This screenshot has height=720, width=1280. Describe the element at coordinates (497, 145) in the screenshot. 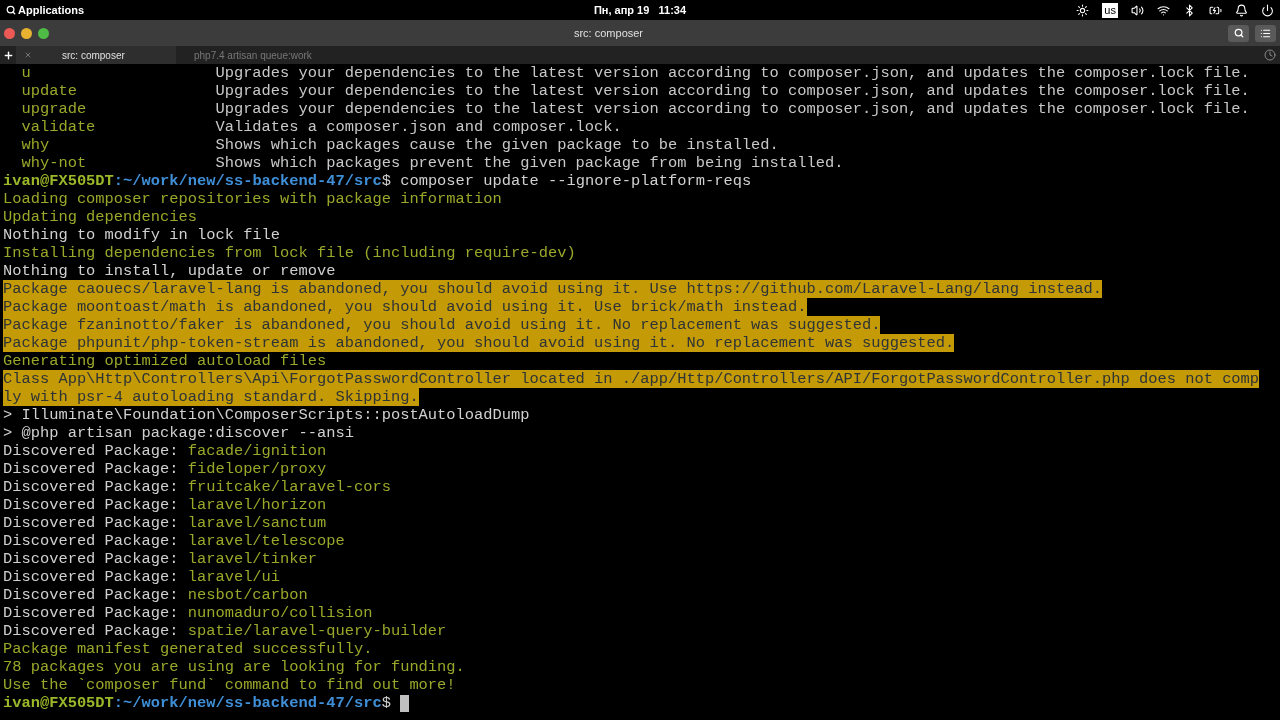

I see `command-description: Shows which packages cause the given package to be installed.` at that location.